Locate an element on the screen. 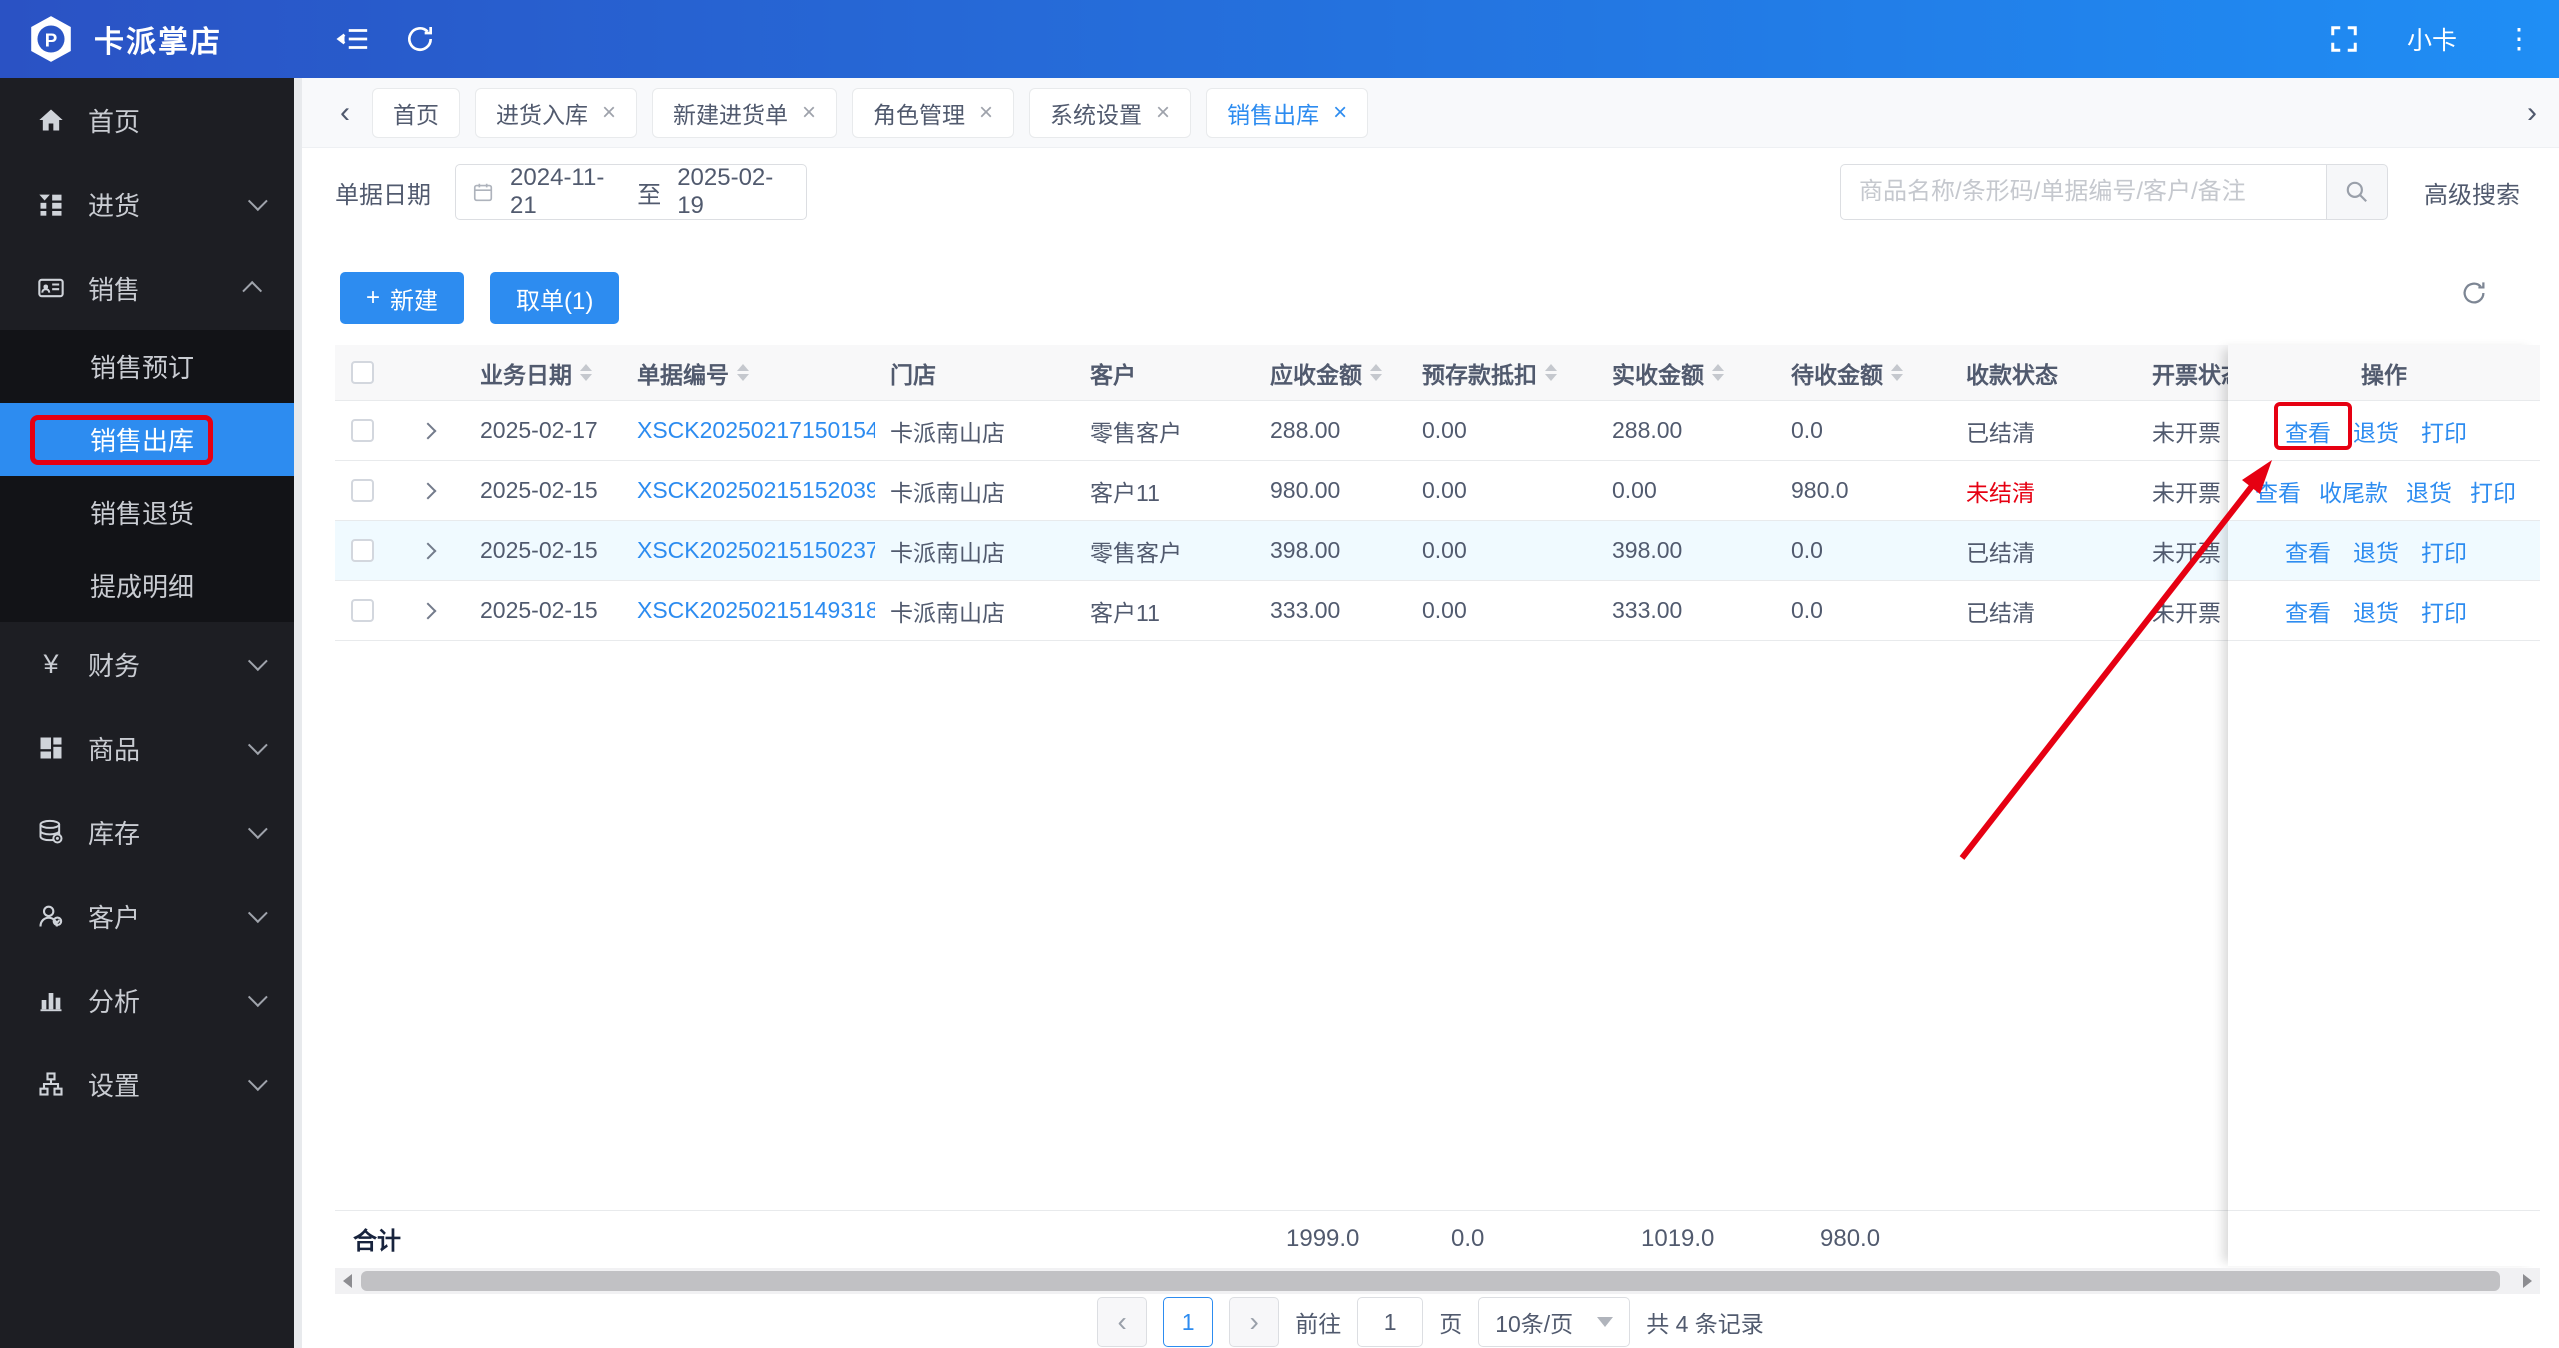 Image resolution: width=2559 pixels, height=1348 pixels. tab-home: 首页 is located at coordinates (416, 112).